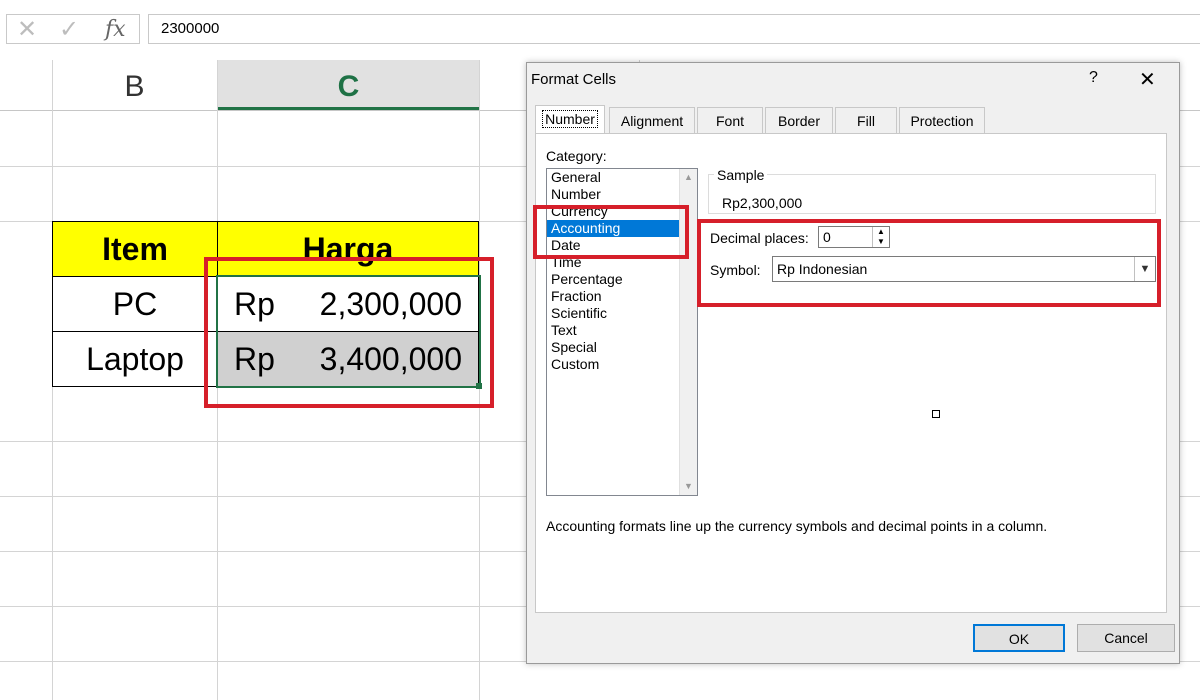 Image resolution: width=1200 pixels, height=700 pixels. Describe the element at coordinates (762, 203) in the screenshot. I see `sample-value: Rp2,300,000` at that location.